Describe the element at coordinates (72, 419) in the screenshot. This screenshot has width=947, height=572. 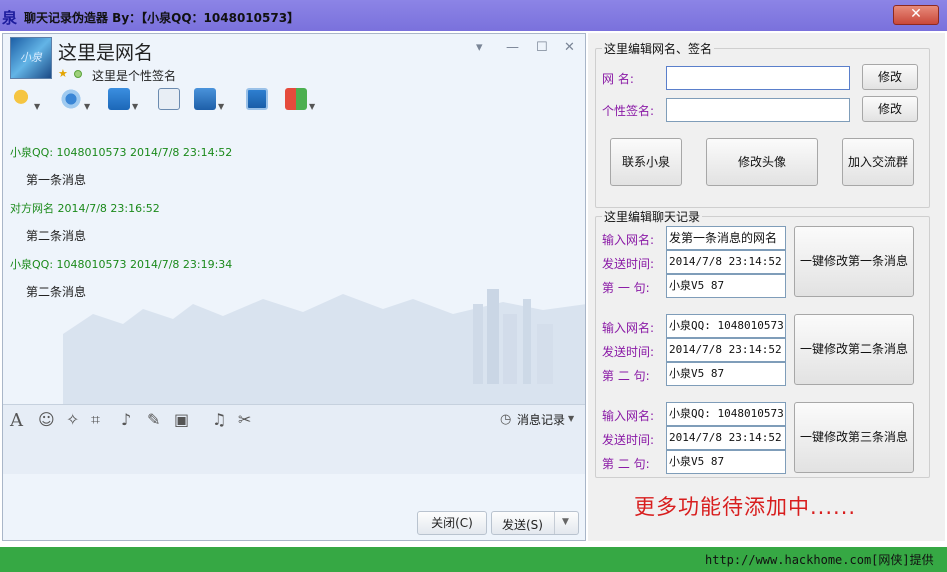
I see `nudge-icon: ✧` at that location.